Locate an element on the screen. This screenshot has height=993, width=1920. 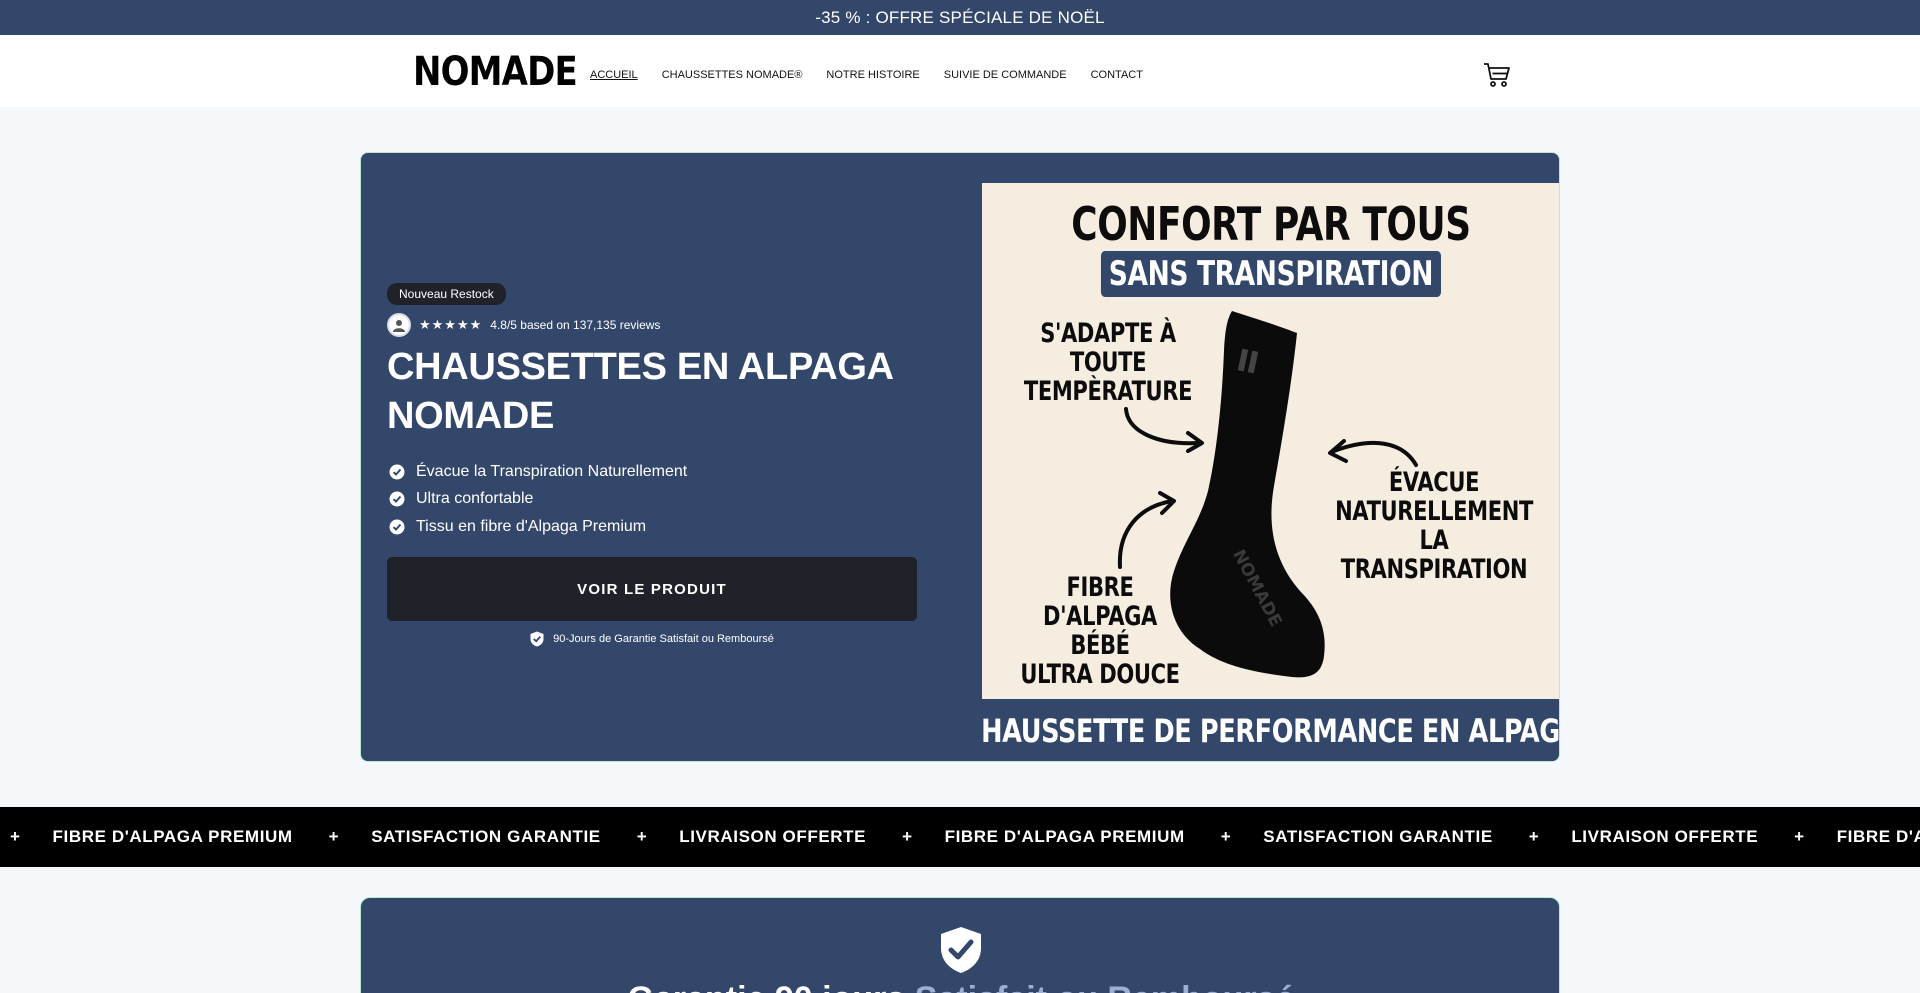
feature-item: Évacue la Transpiration Naturellement is located at coordinates (538, 472).